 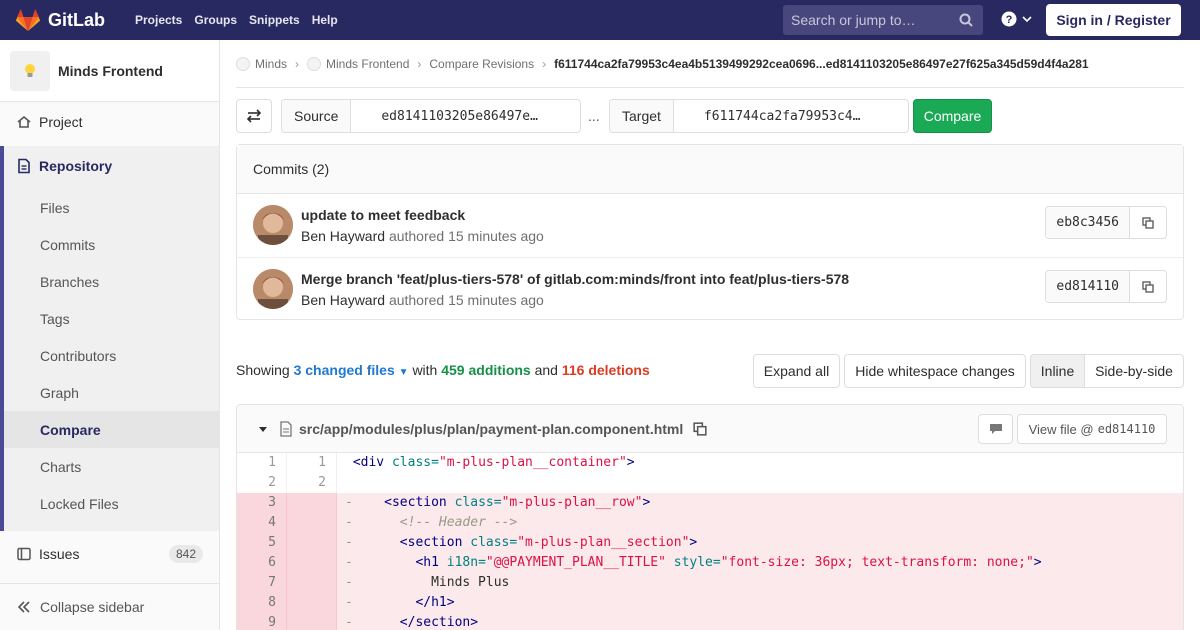 I want to click on sidebar-item-charts: Charts, so click(x=111, y=466).